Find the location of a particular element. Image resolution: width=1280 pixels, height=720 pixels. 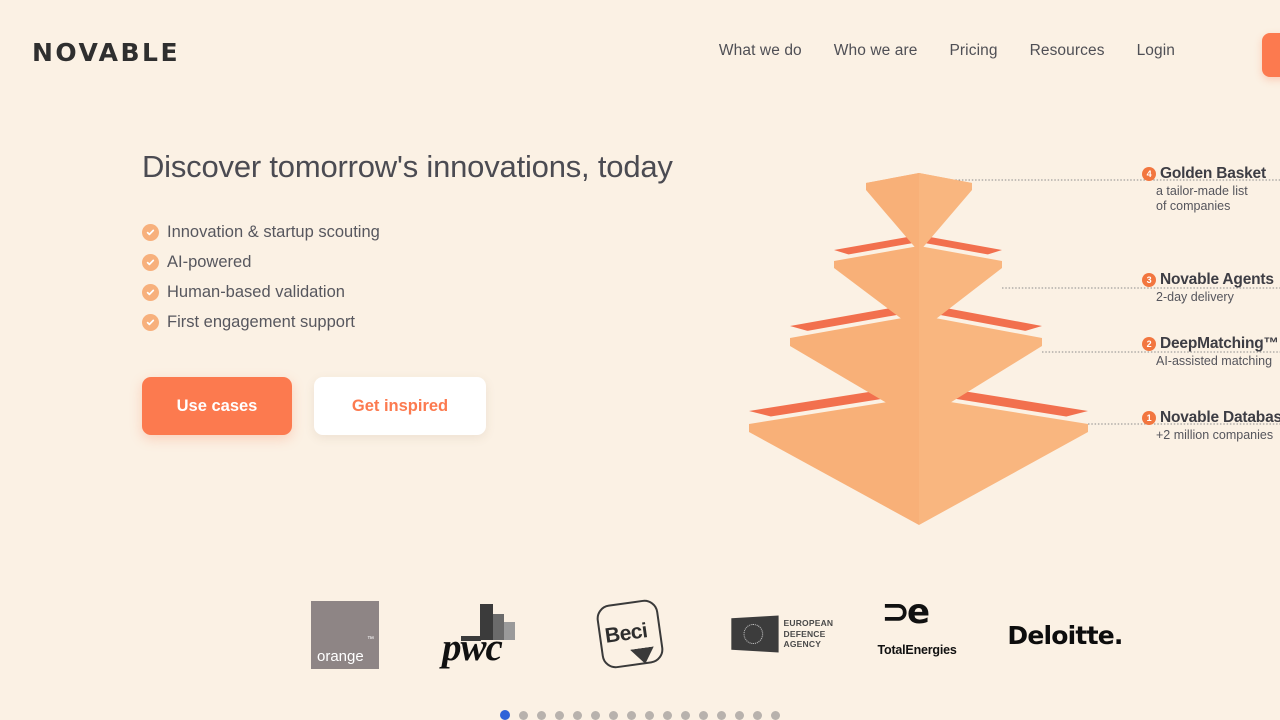

use-cases-button: Use cases is located at coordinates (217, 406).